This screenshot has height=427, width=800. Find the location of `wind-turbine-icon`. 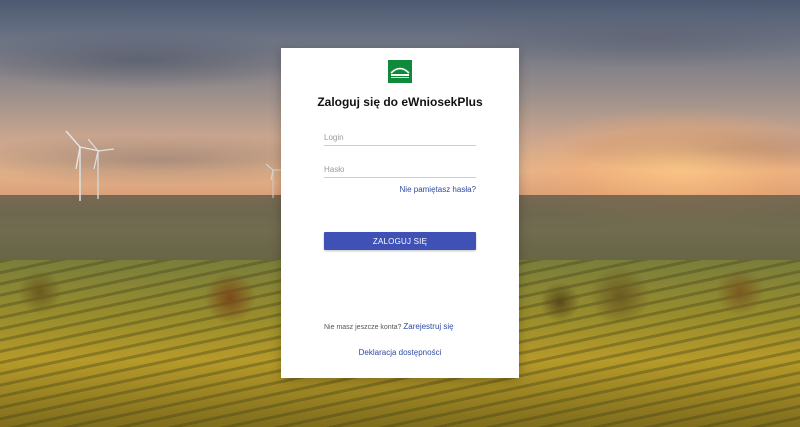

wind-turbine-icon is located at coordinates (101, 168).